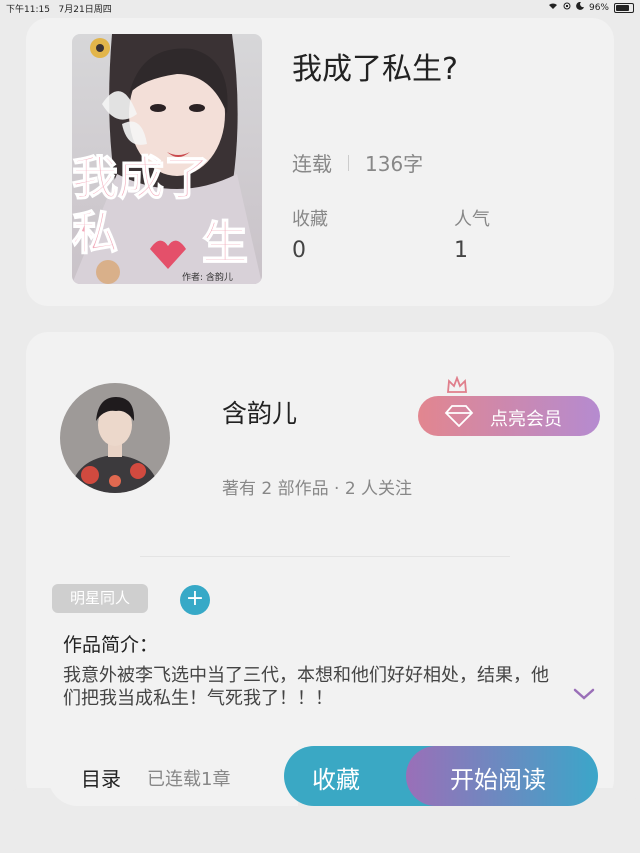 This screenshot has height=853, width=640. I want to click on chapter-count: 已连载1章, so click(189, 779).